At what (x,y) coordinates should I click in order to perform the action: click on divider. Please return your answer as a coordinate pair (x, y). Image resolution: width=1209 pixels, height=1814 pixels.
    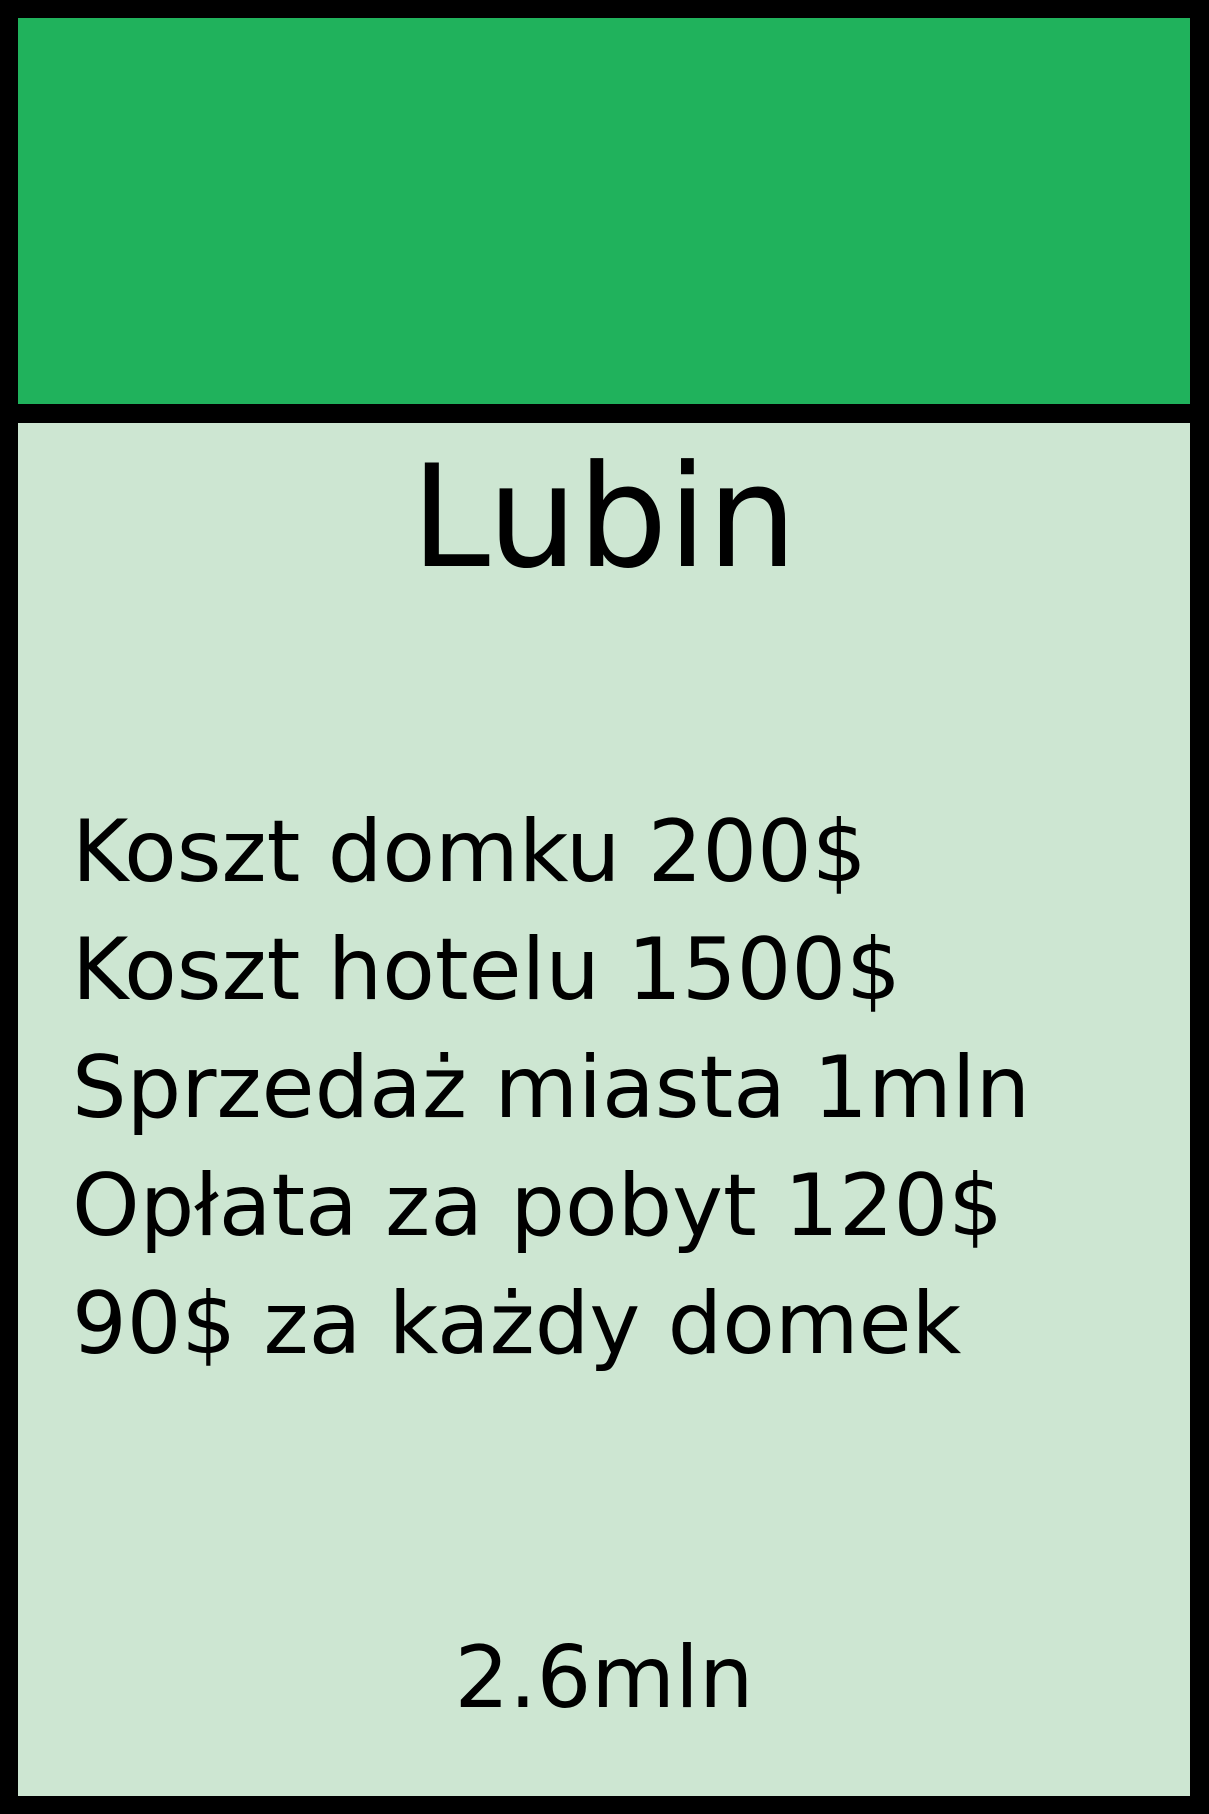
    Looking at the image, I should click on (604, 413).